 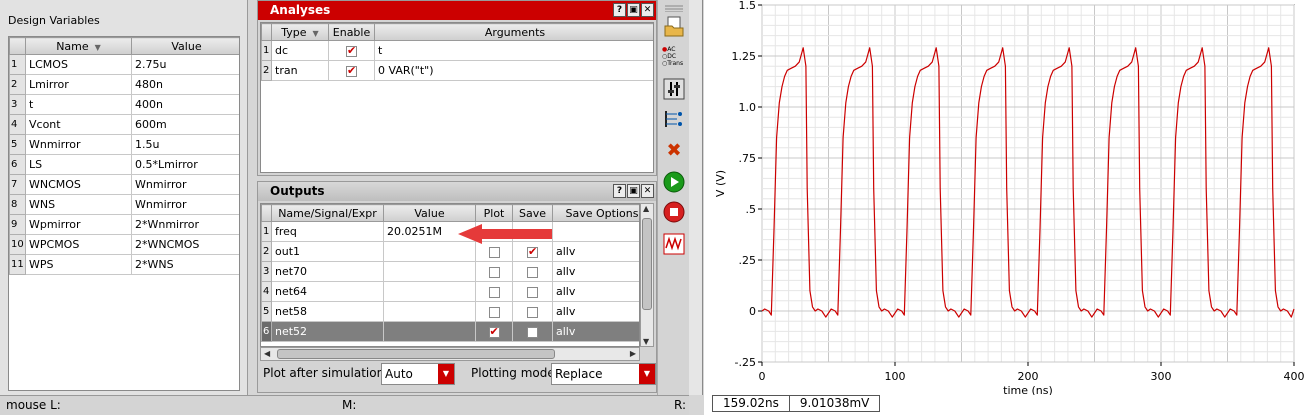 I want to click on tune-icon, so click(x=674, y=89).